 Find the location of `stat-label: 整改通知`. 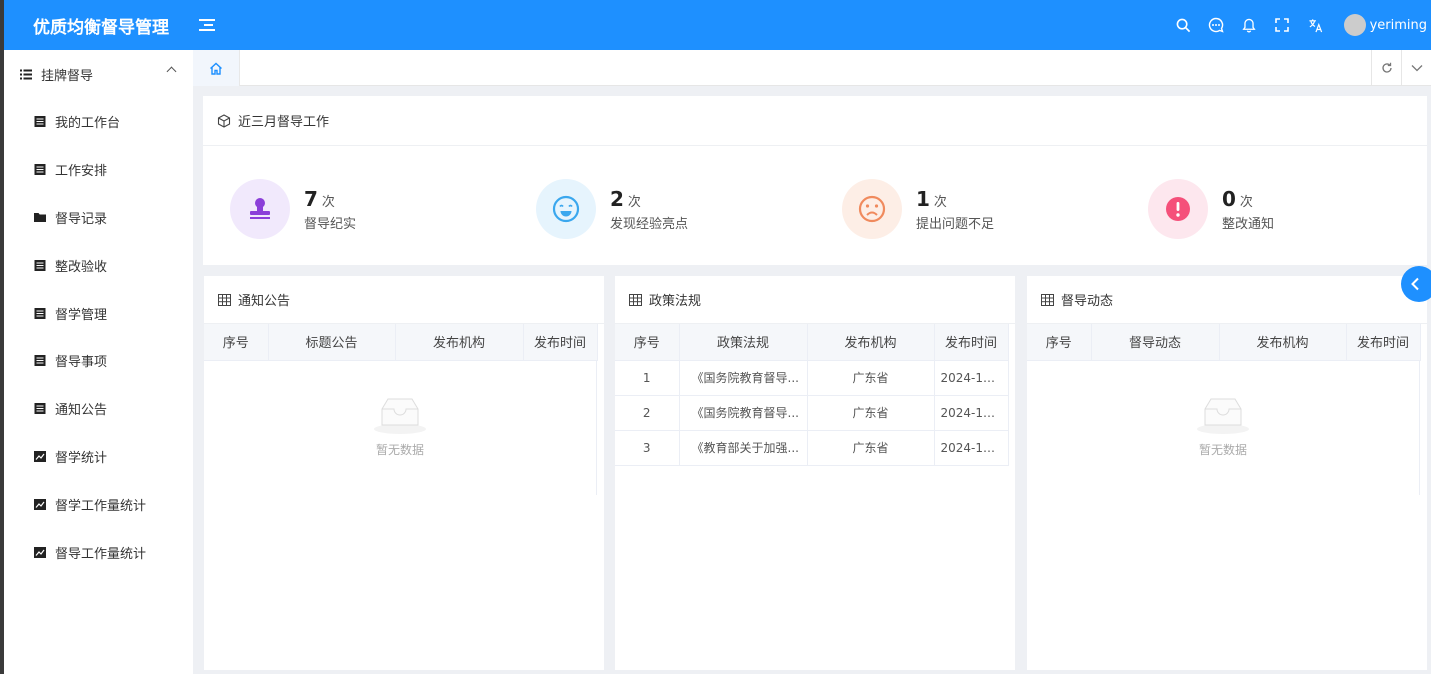

stat-label: 整改通知 is located at coordinates (1248, 224).